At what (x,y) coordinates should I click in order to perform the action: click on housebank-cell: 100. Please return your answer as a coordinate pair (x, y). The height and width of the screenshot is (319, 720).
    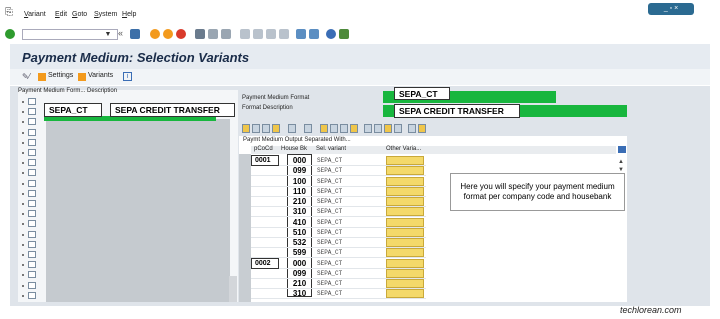
    Looking at the image, I should click on (299, 181).